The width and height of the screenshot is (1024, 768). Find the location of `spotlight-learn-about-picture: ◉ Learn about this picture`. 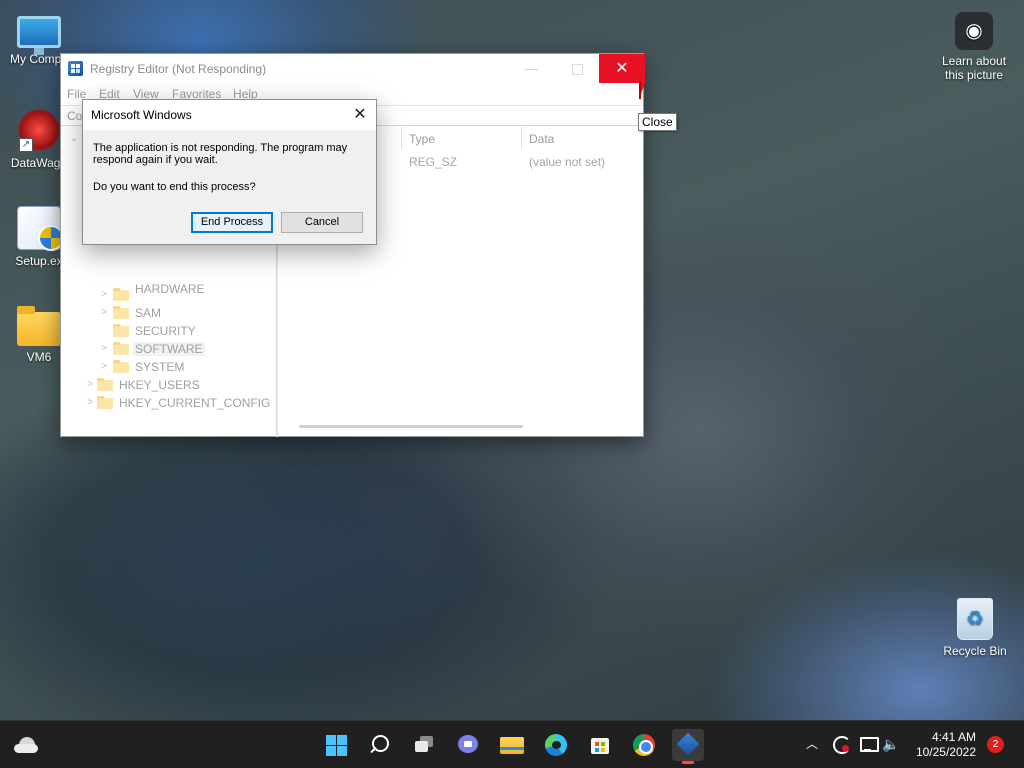

spotlight-learn-about-picture: ◉ Learn about this picture is located at coordinates (974, 47).